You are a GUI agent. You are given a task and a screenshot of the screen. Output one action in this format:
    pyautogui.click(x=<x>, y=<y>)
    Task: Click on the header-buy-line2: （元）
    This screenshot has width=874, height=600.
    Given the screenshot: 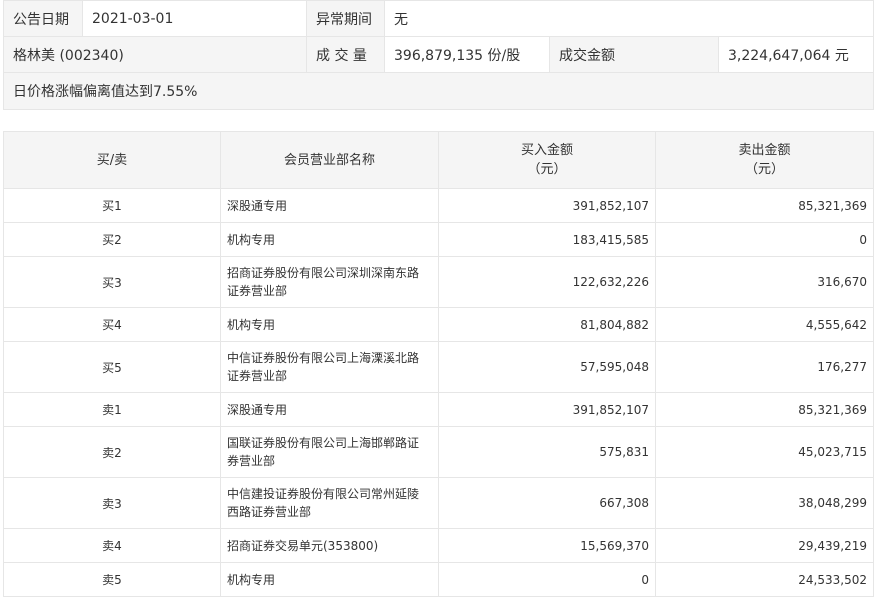 What is the action you would take?
    pyautogui.click(x=547, y=169)
    